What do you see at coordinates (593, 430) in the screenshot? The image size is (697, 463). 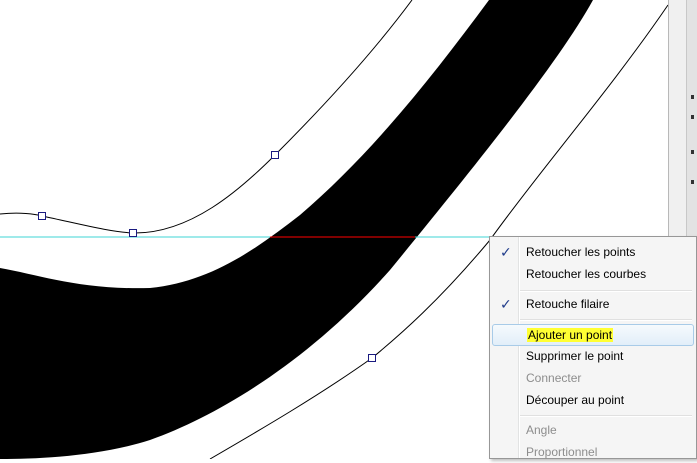 I see `menu-item-angle: Angle` at bounding box center [593, 430].